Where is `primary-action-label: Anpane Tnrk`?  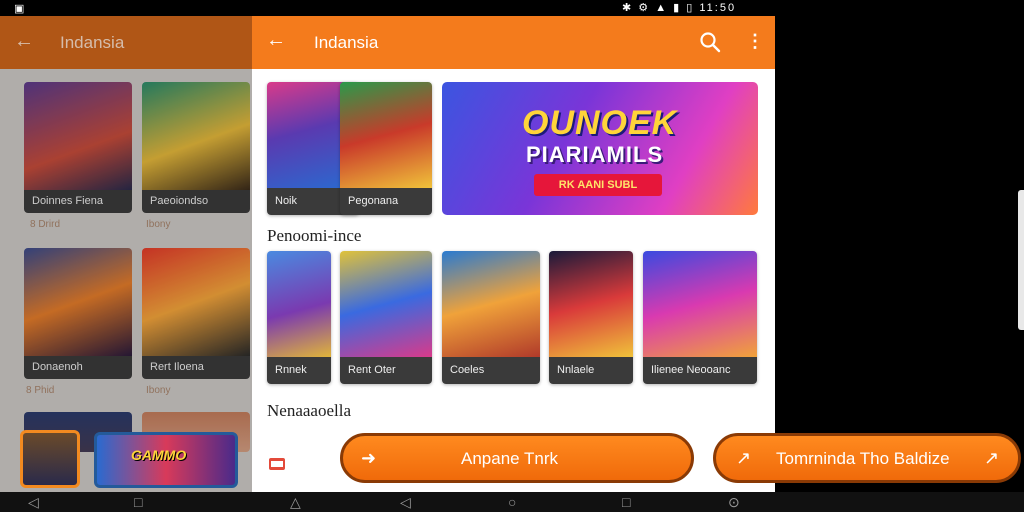
primary-action-label: Anpane Tnrk is located at coordinates (510, 458).